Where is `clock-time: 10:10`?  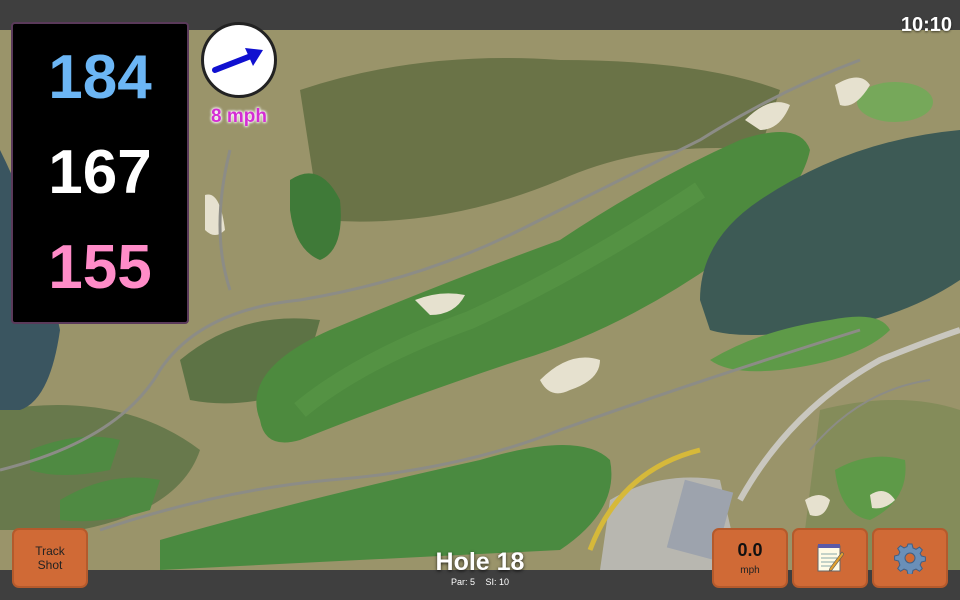
clock-time: 10:10 is located at coordinates (926, 25).